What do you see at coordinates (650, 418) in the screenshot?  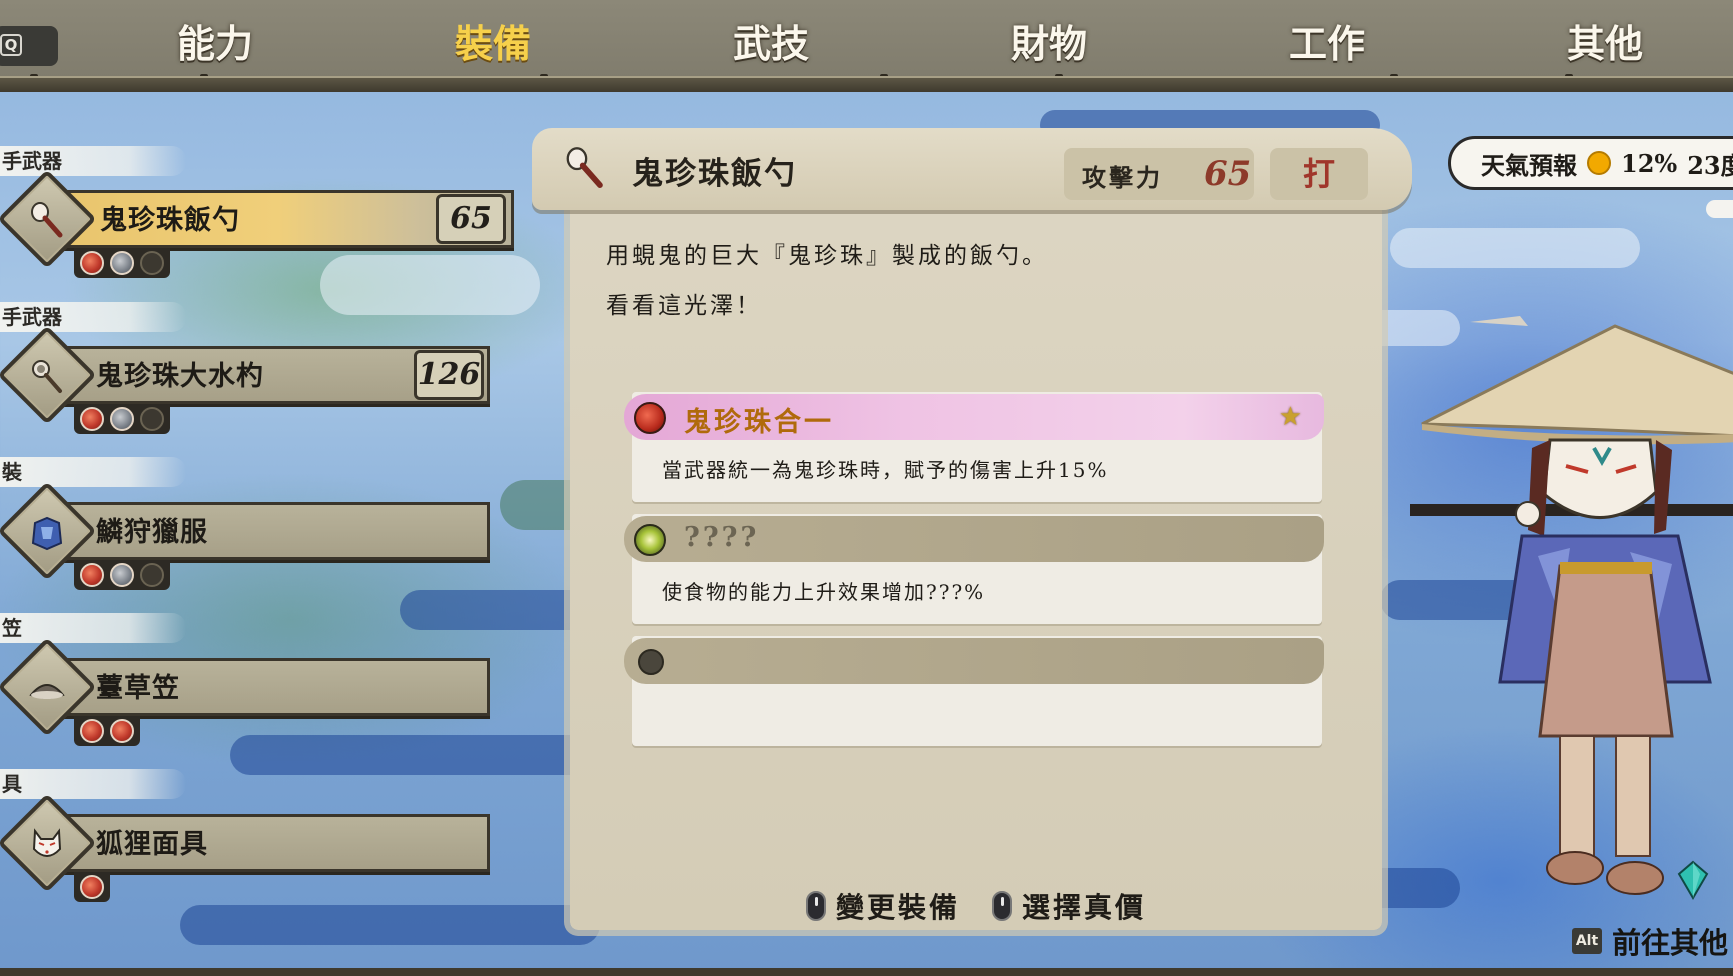 I see `red-orb-icon` at bounding box center [650, 418].